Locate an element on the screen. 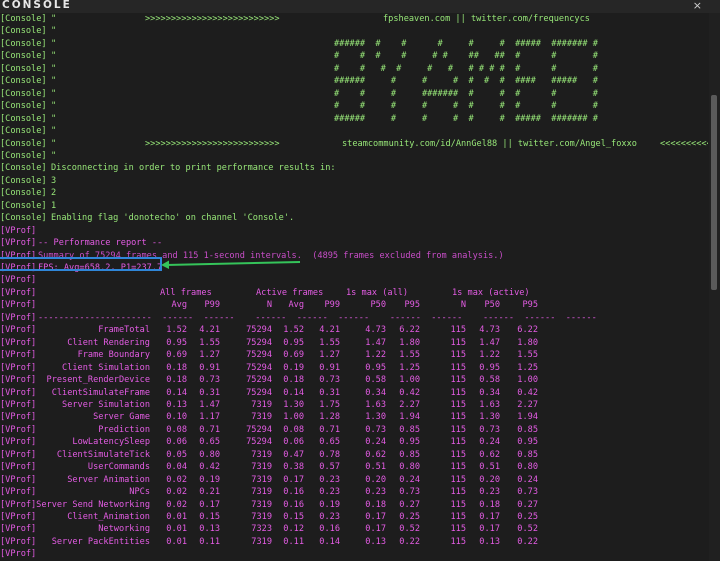  console-line: [Console] " # # # # # # ## ## # # # is located at coordinates (354, 56).